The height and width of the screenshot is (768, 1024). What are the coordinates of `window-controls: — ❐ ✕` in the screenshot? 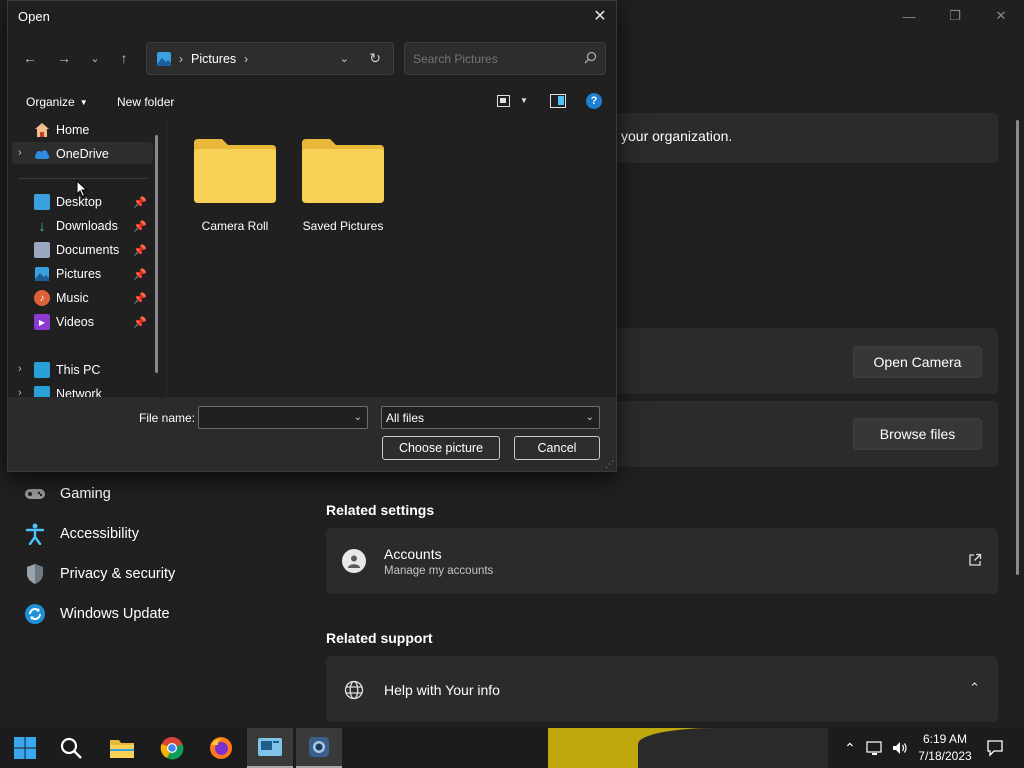 It's located at (955, 16).